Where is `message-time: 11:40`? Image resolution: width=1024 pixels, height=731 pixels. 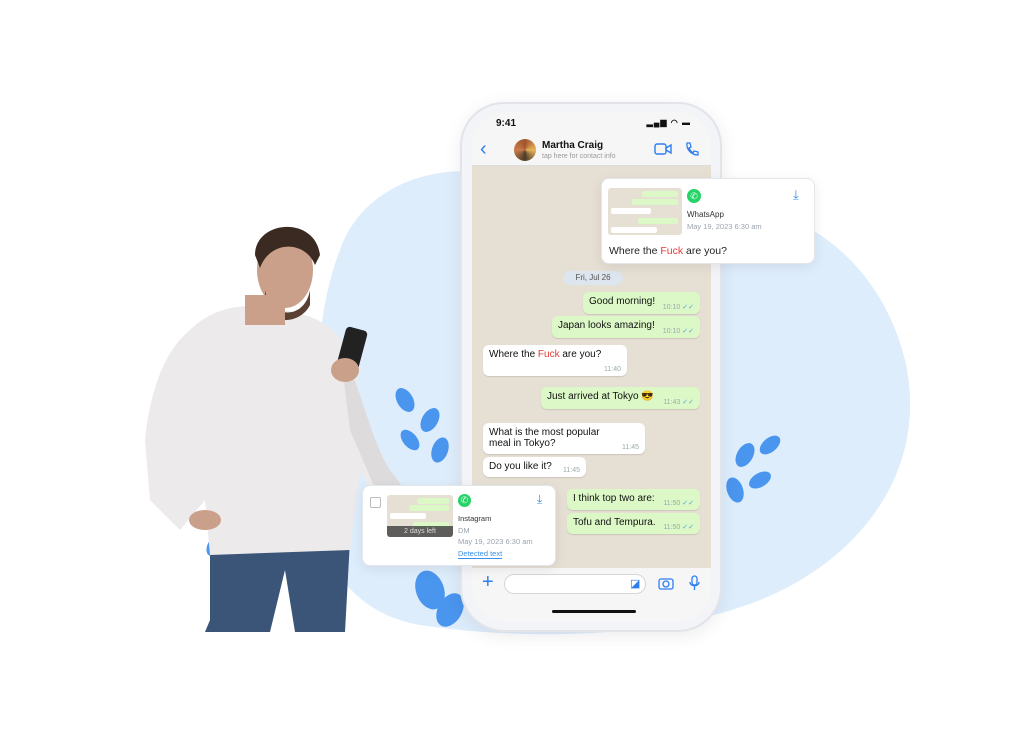
message-time: 11:40 is located at coordinates (612, 369).